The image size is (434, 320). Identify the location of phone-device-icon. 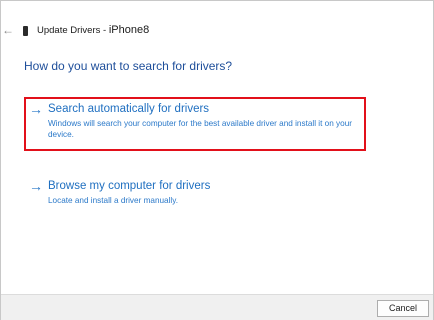
(25, 31).